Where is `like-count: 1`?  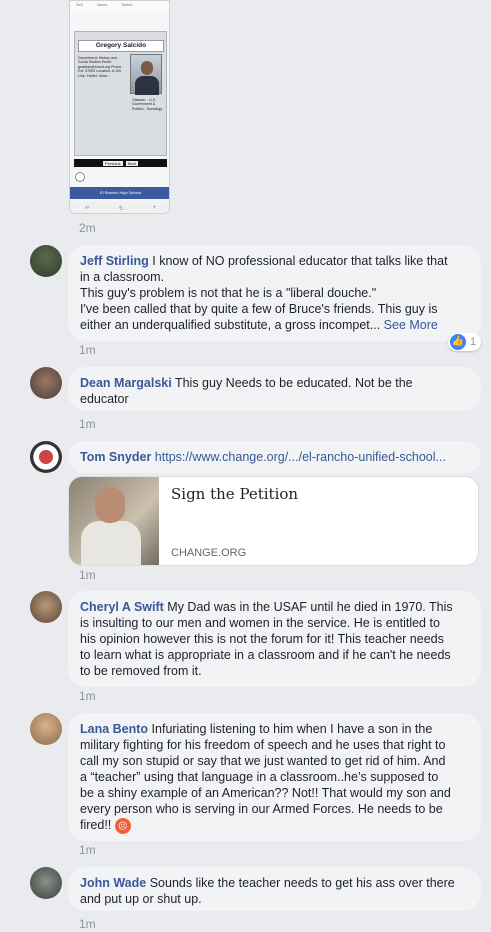 like-count: 1 is located at coordinates (473, 342).